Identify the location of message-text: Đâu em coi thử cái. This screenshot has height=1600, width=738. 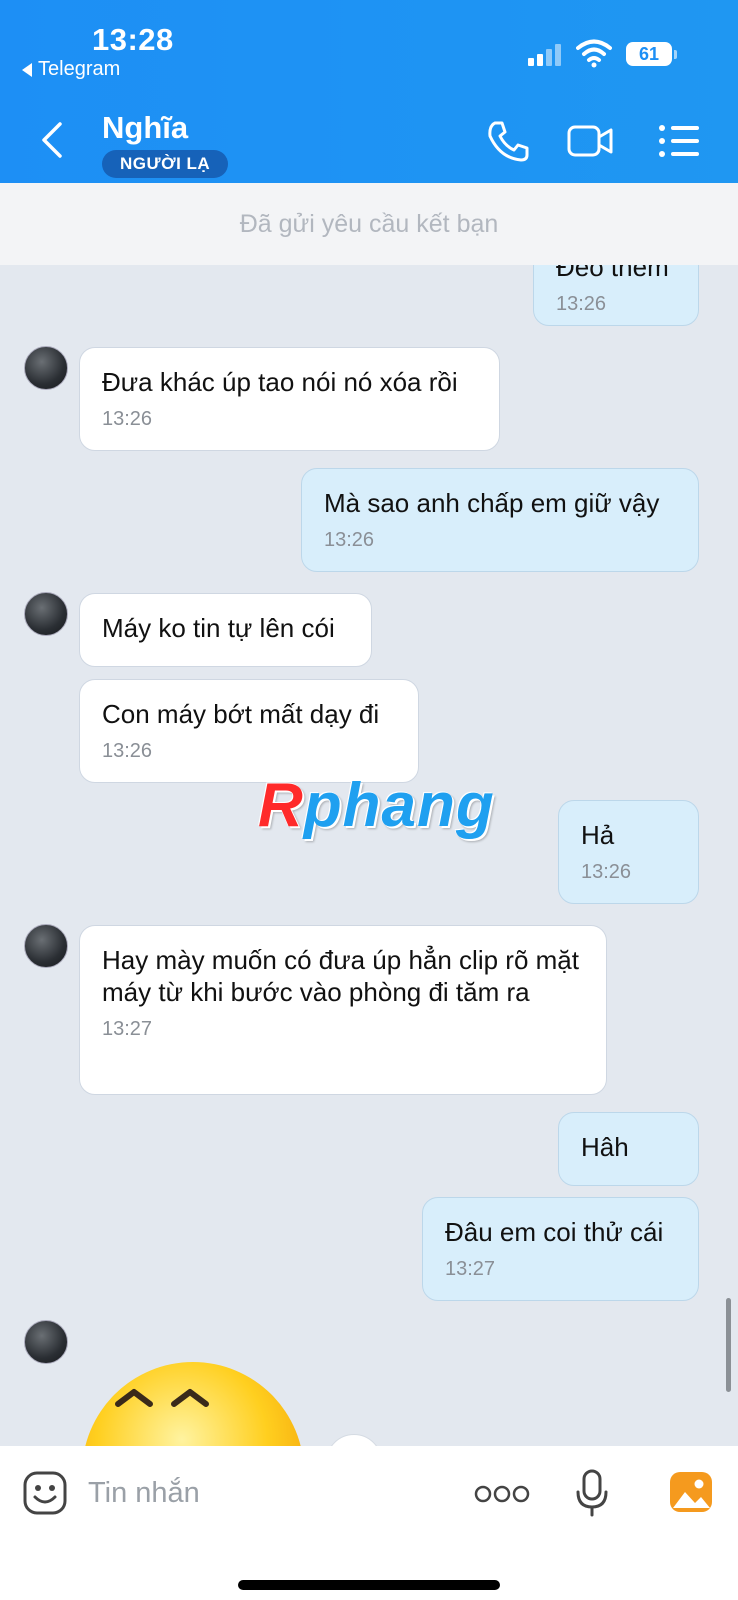
(554, 1232).